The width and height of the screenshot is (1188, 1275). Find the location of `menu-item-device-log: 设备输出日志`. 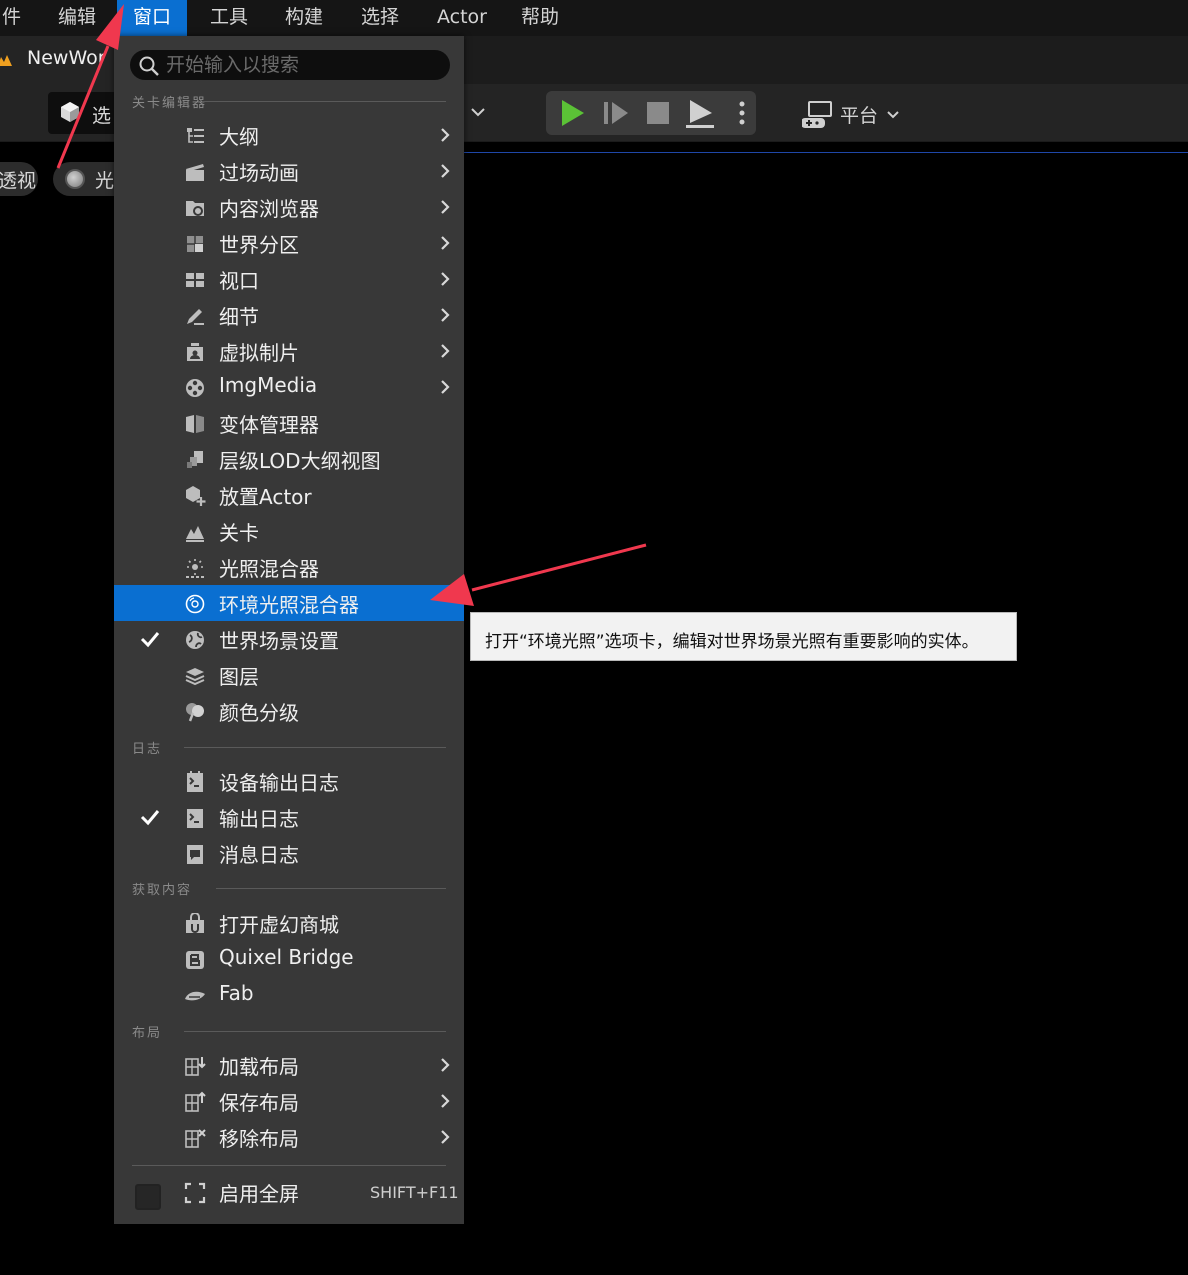

menu-item-device-log: 设备输出日志 is located at coordinates (289, 781).